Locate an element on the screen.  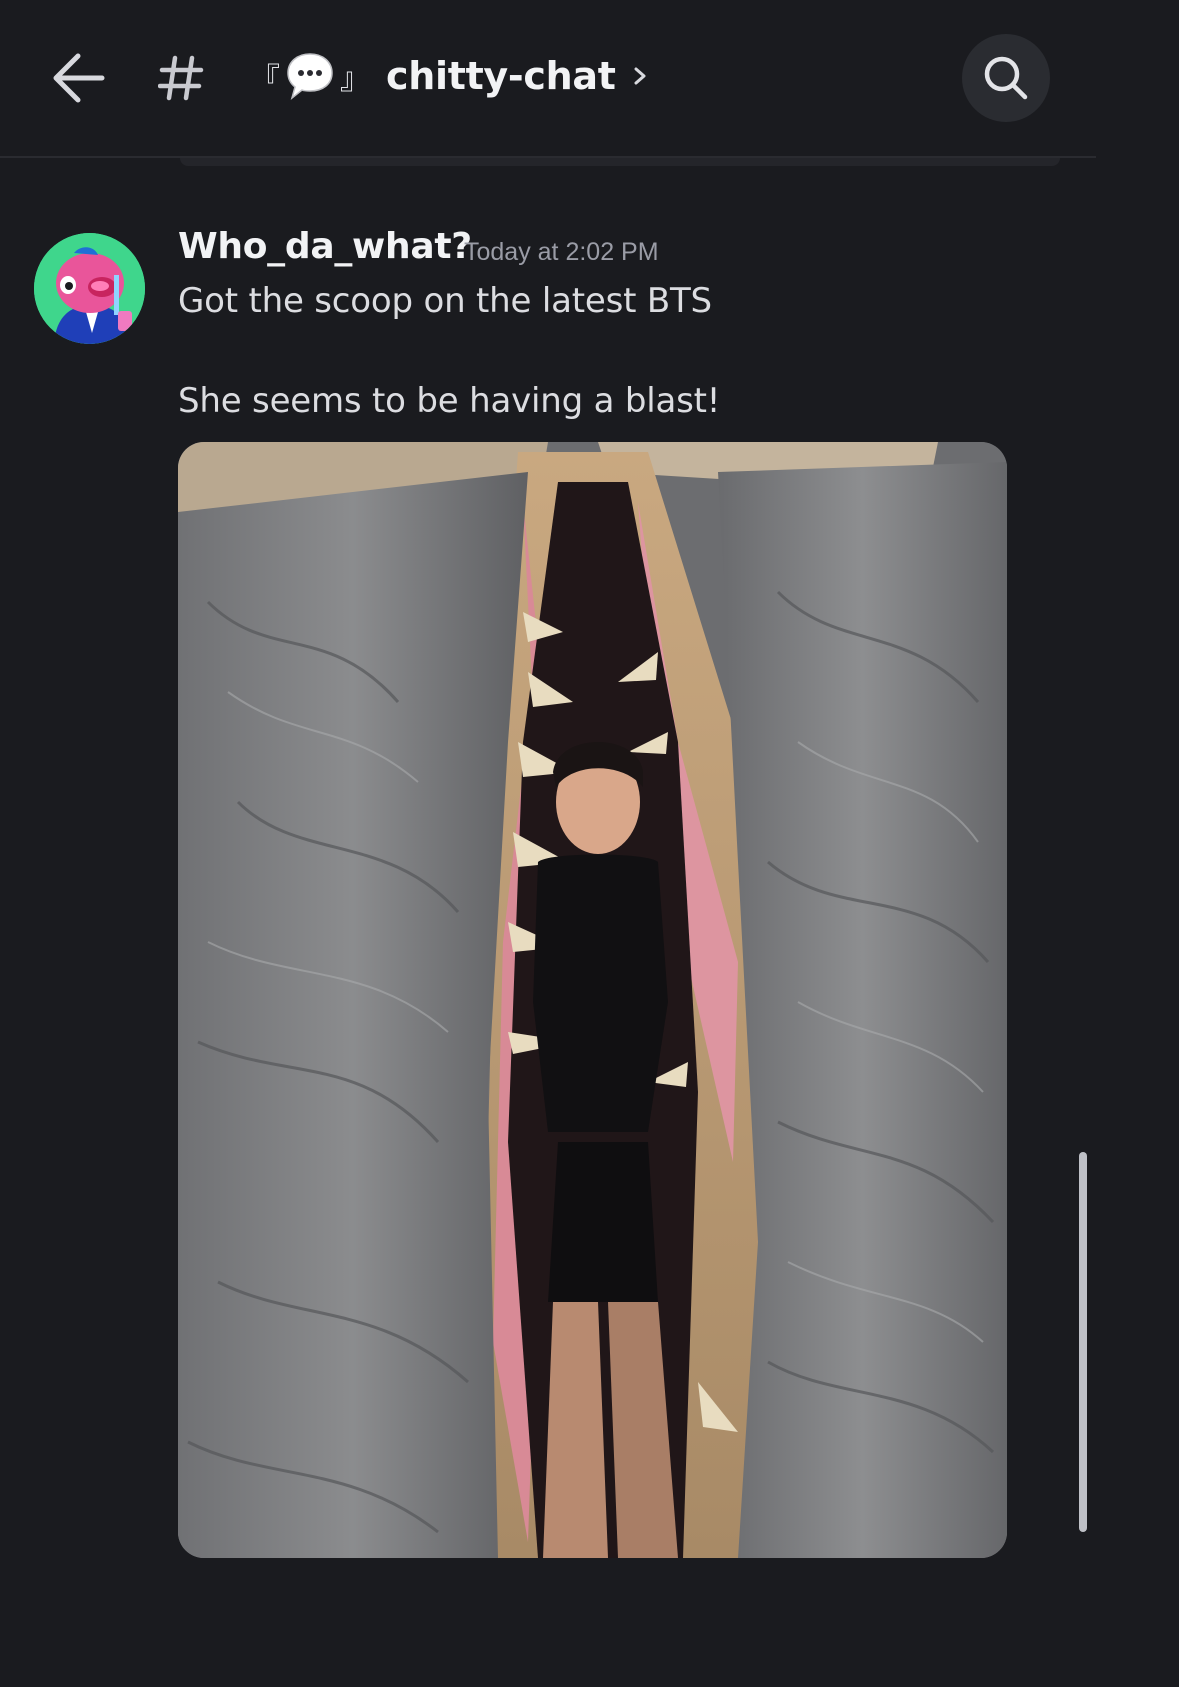
message-author: Who_da_what? is located at coordinates (325, 246).